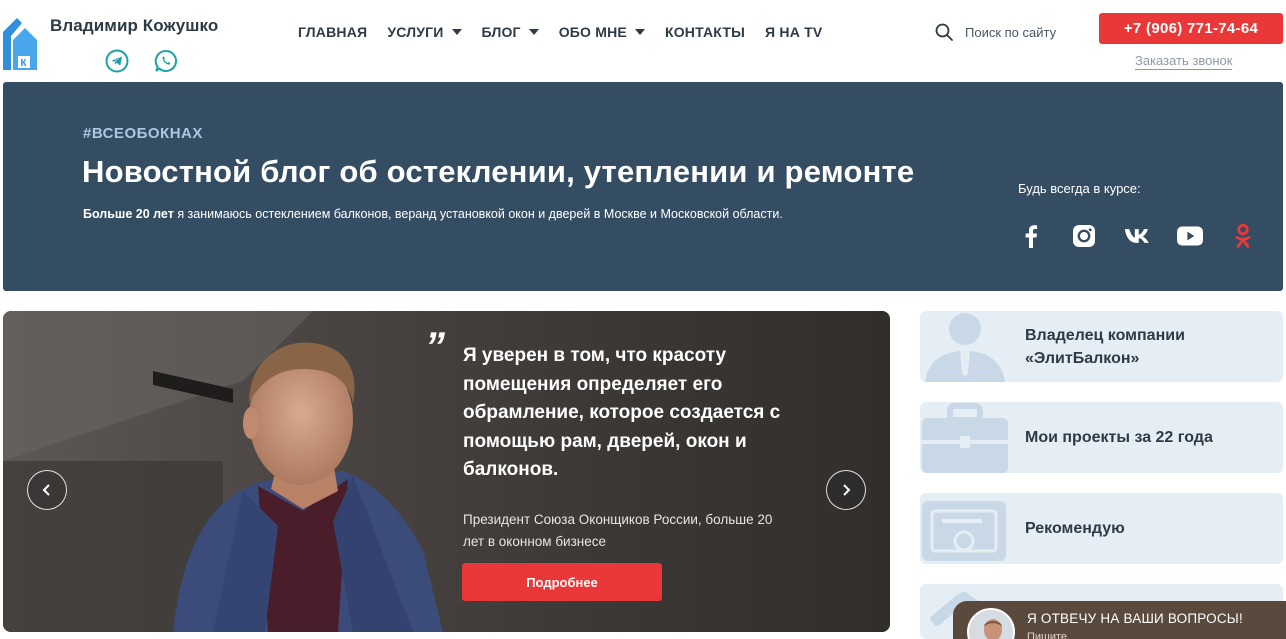 Image resolution: width=1286 pixels, height=639 pixels. Describe the element at coordinates (602, 32) in the screenshot. I see `nav-item-about: ОБО МНЕ` at that location.